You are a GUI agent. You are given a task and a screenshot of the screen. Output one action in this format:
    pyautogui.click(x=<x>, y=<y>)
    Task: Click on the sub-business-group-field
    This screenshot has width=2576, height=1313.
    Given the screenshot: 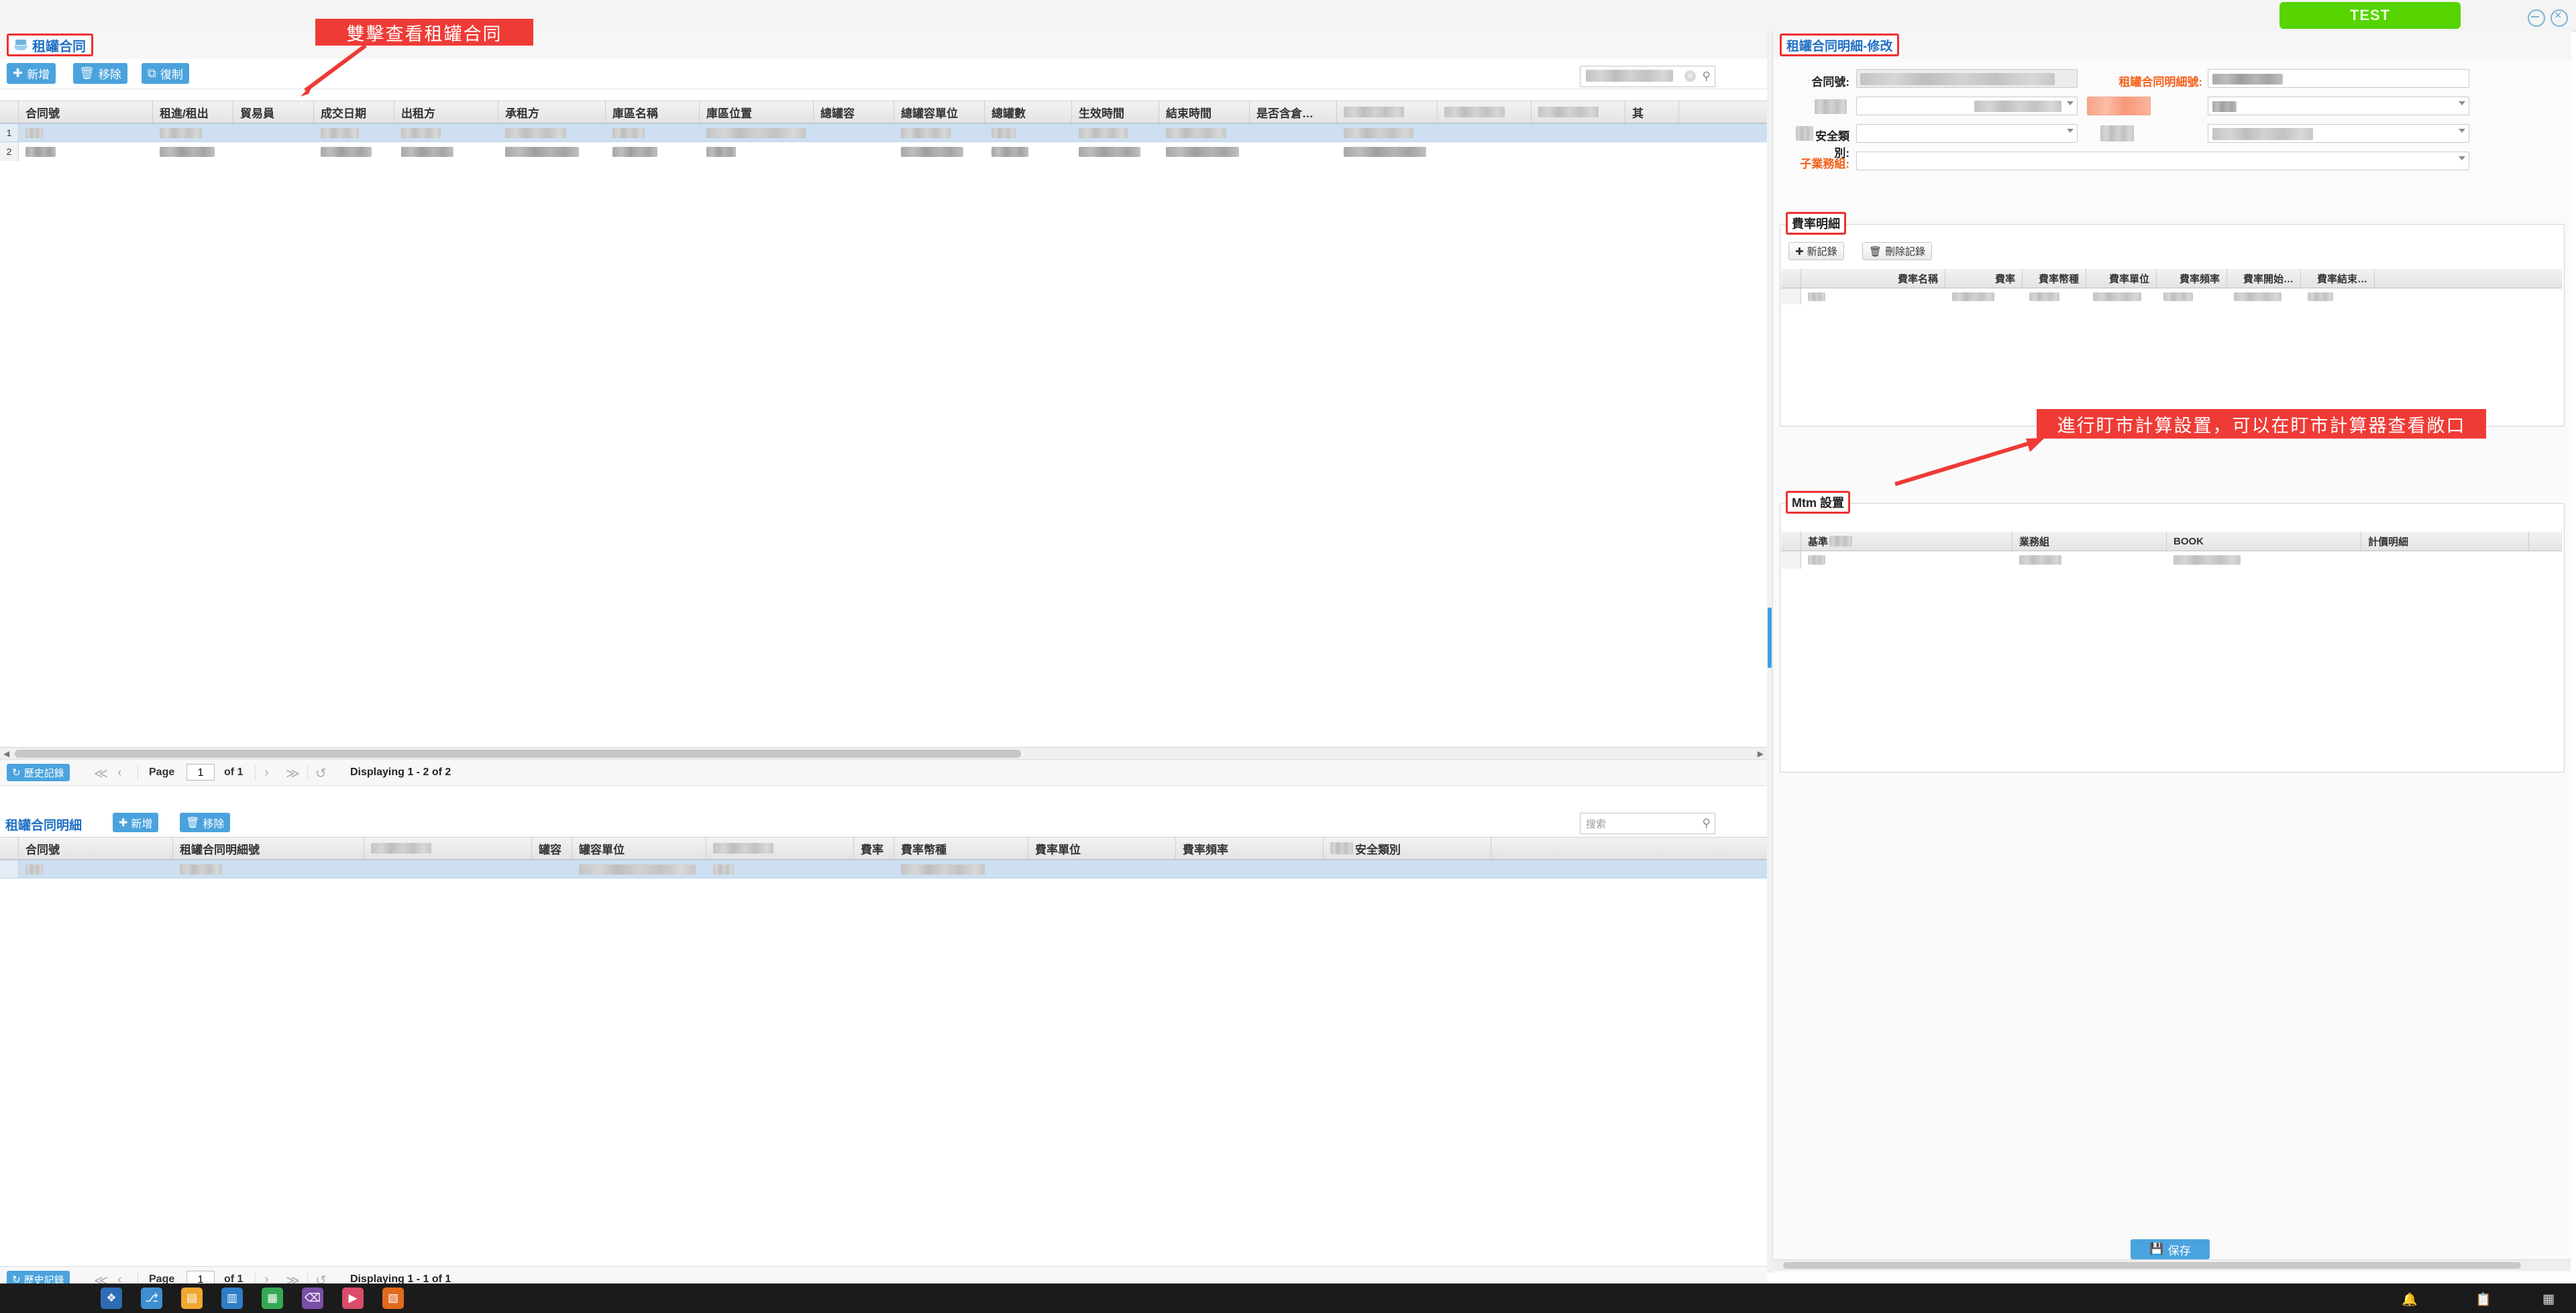 What is the action you would take?
    pyautogui.click(x=2162, y=161)
    